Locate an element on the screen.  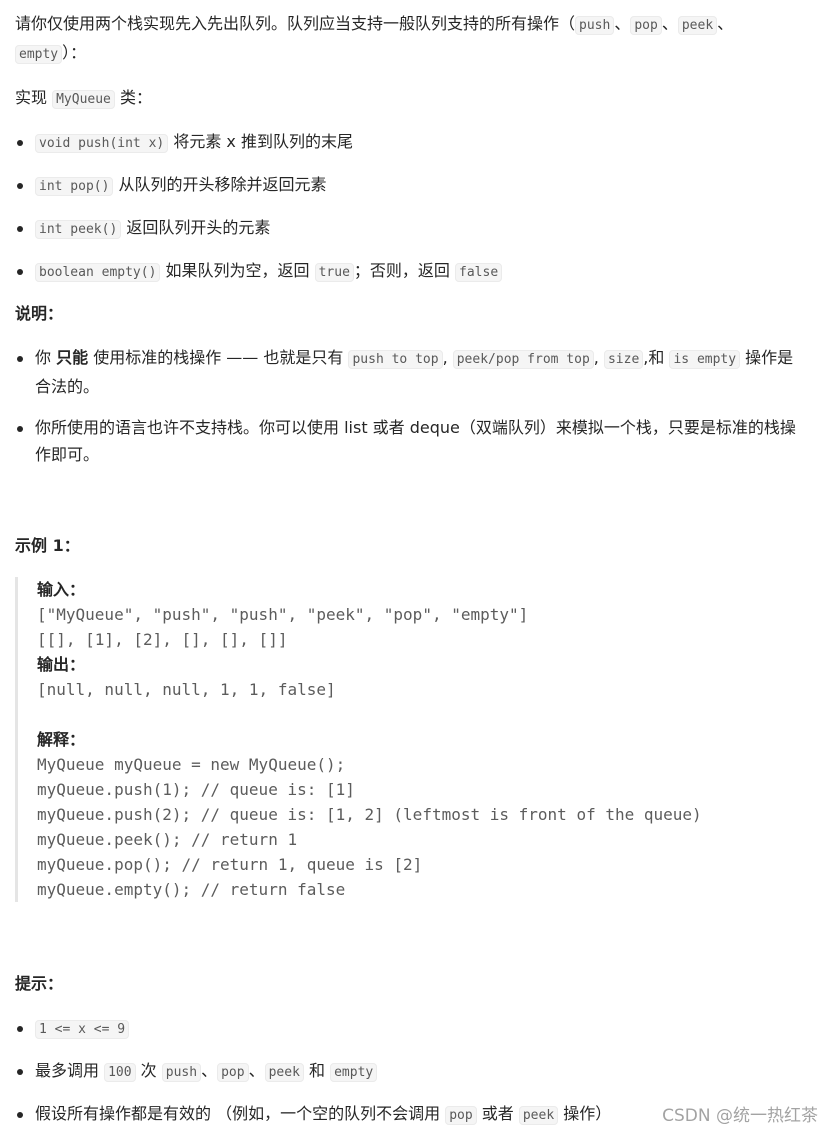
note-text: 你 is located at coordinates (46, 357).